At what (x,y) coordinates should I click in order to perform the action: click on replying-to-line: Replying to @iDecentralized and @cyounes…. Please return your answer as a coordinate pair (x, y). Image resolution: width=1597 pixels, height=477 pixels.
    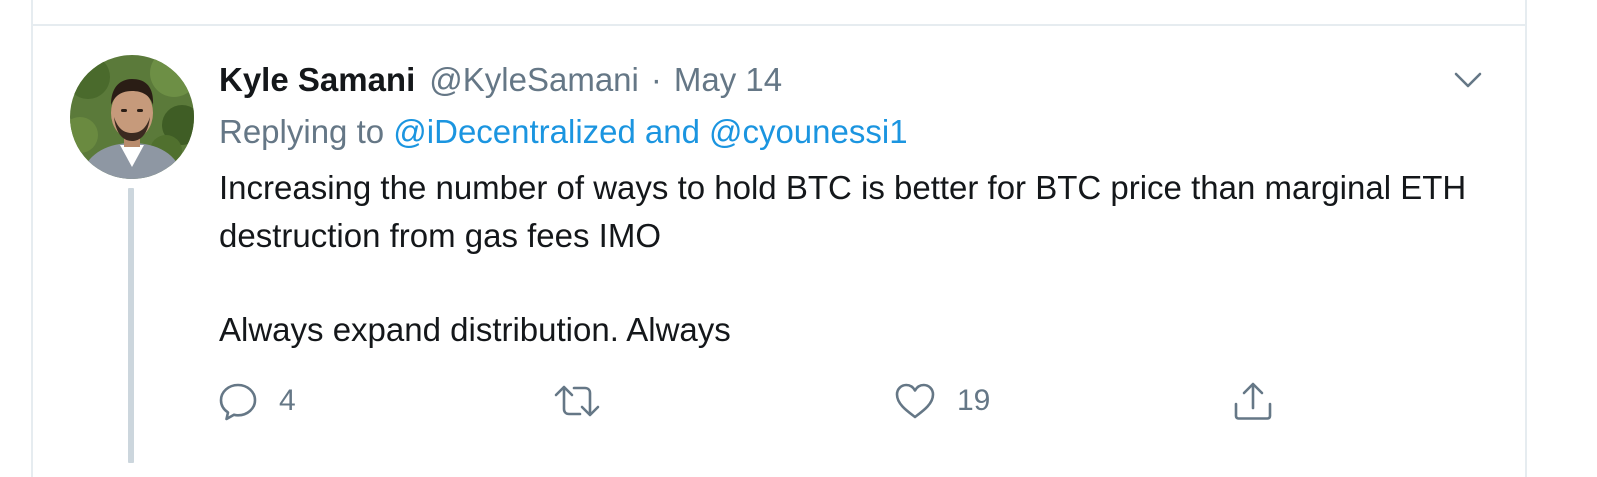
    Looking at the image, I should click on (563, 132).